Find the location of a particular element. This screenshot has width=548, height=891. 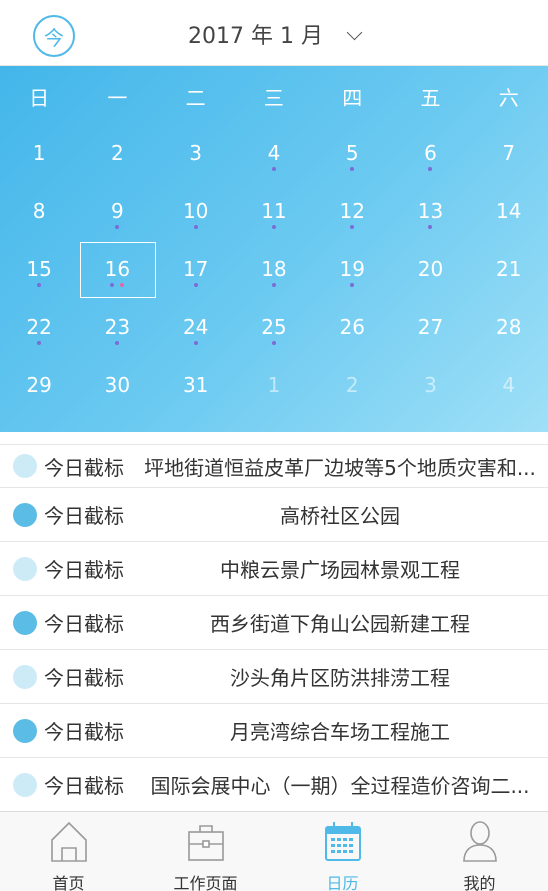

day-number: 19 is located at coordinates (352, 269).